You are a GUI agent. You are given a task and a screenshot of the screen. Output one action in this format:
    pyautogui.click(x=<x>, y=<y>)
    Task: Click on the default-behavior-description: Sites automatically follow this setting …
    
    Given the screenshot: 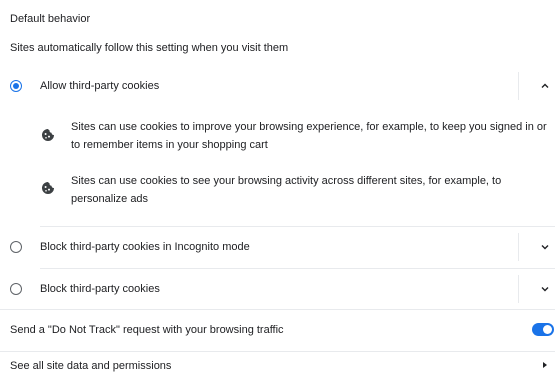 What is the action you would take?
    pyautogui.click(x=149, y=48)
    